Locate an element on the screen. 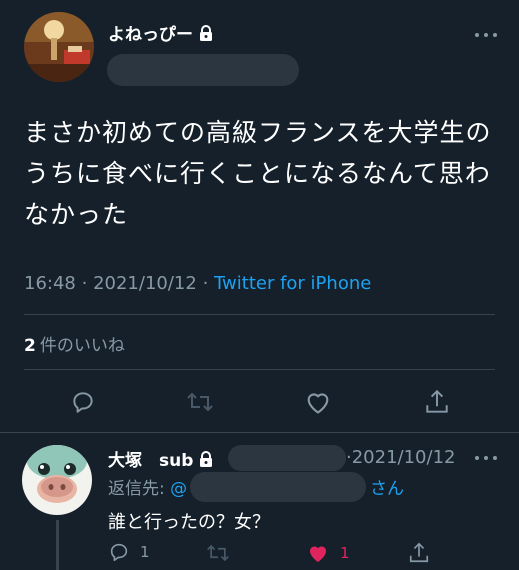 This screenshot has width=519, height=570. reply-share-button is located at coordinates (419, 553).